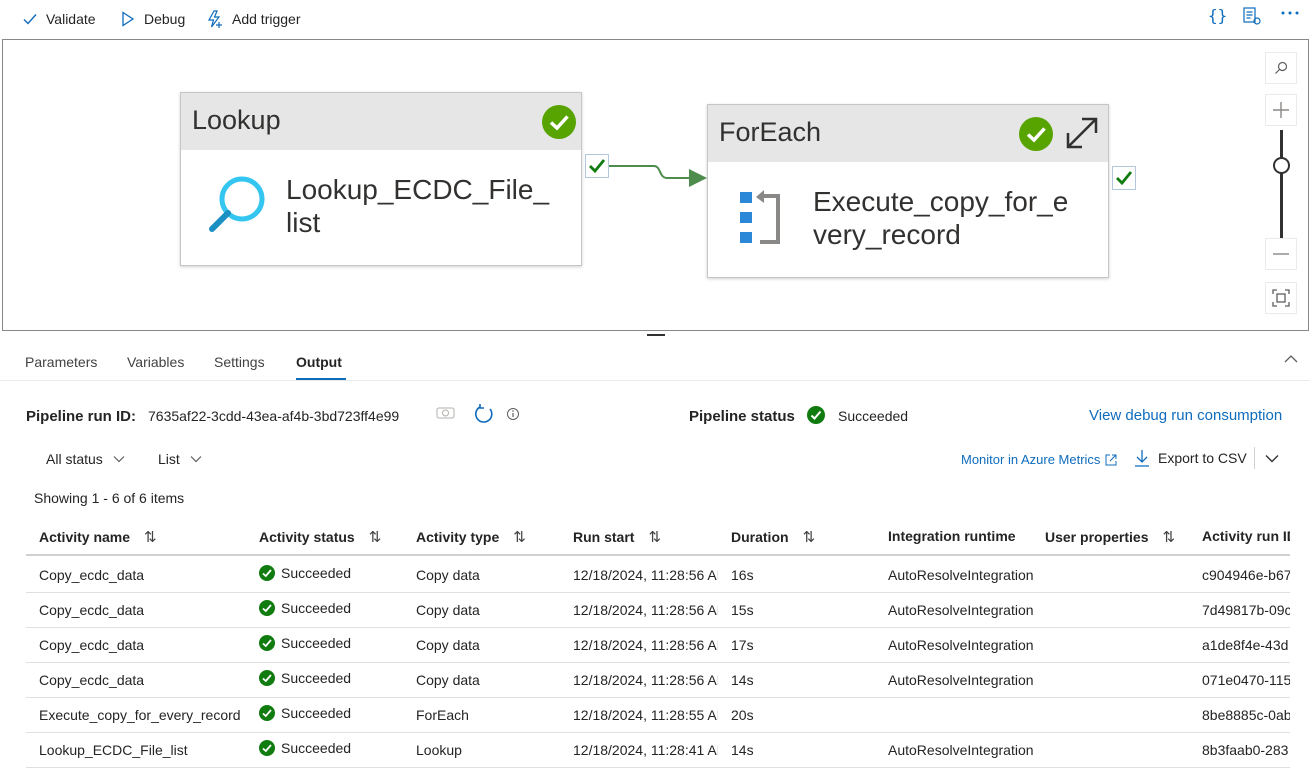  Describe the element at coordinates (439, 750) in the screenshot. I see `cell-activity-type: Lookup` at that location.